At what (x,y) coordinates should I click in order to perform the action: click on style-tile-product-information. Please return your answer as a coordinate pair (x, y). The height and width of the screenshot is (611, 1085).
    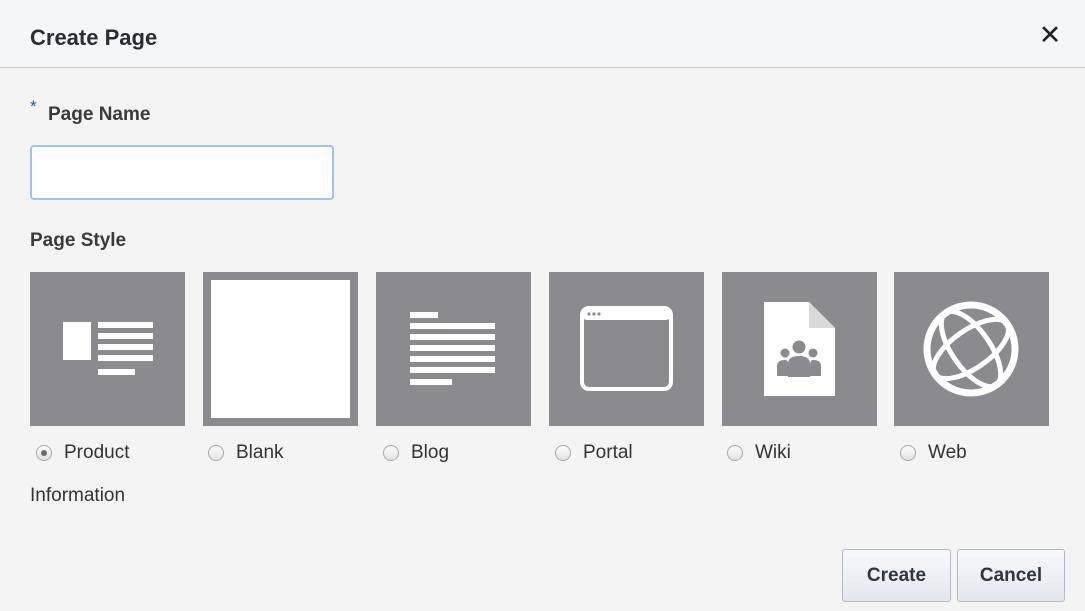
    Looking at the image, I should click on (107, 349).